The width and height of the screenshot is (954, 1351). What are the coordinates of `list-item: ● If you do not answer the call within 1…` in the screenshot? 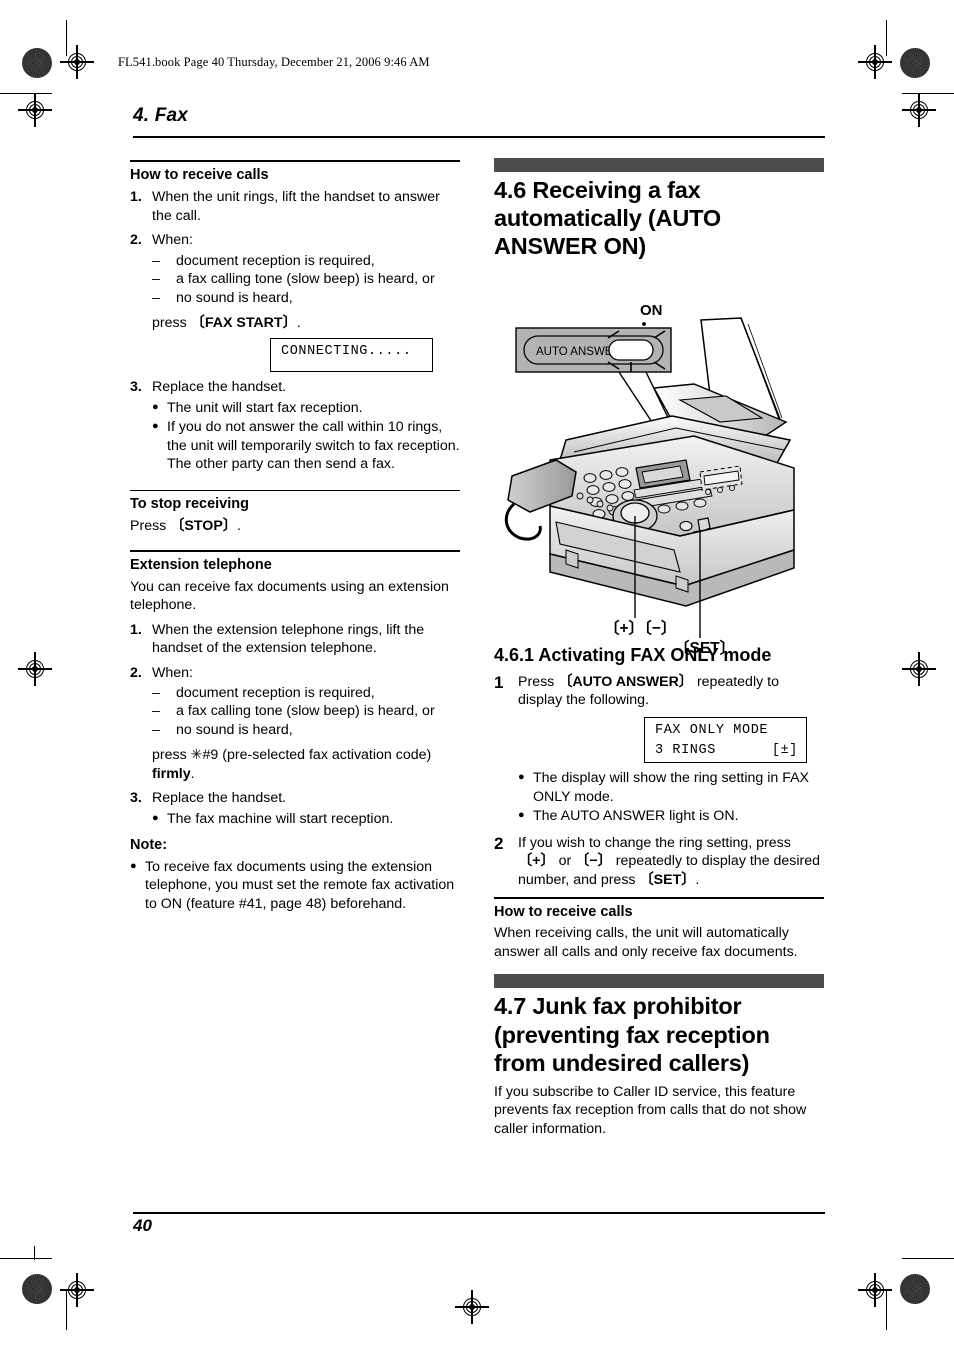 It's located at (306, 445).